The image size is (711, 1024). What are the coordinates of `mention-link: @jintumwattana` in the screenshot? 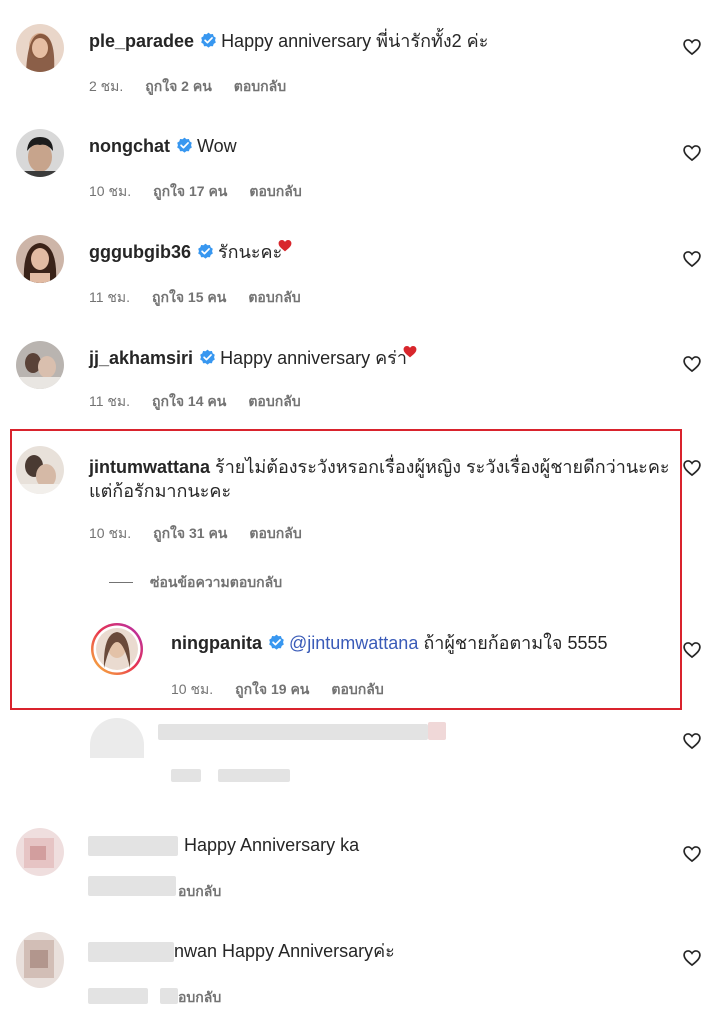 It's located at (353, 643).